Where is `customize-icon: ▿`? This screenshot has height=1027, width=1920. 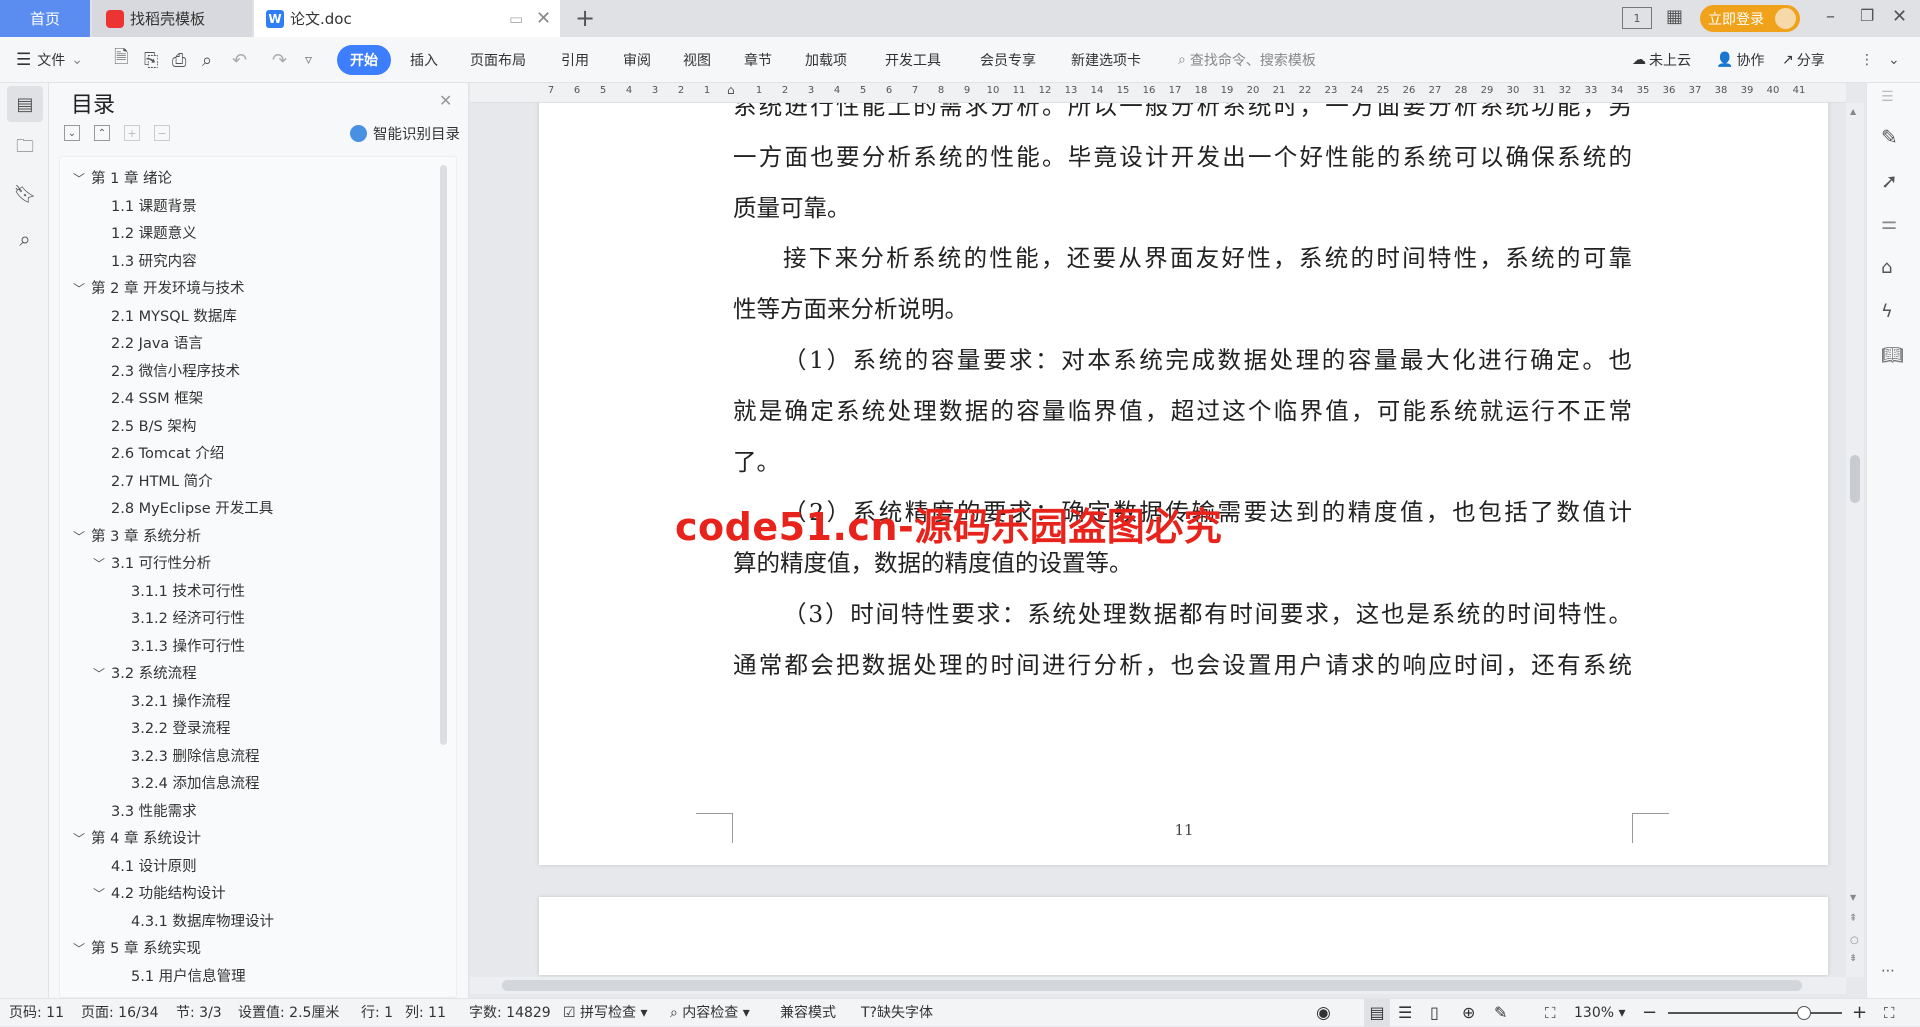 customize-icon: ▿ is located at coordinates (308, 60).